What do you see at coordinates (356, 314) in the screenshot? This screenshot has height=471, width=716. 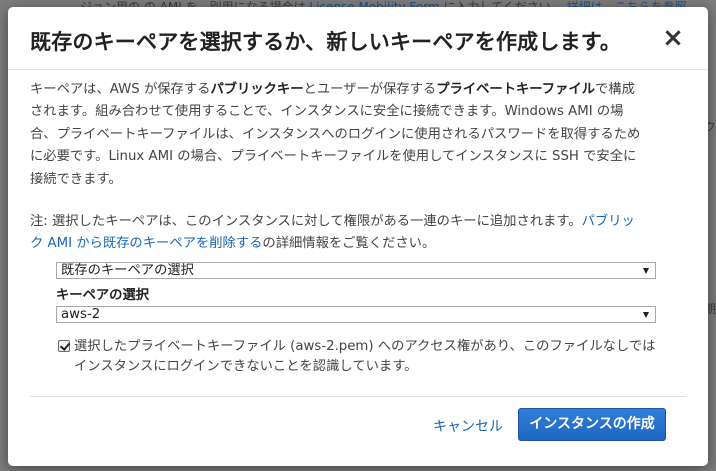 I see `keypair-select: aws-2` at bounding box center [356, 314].